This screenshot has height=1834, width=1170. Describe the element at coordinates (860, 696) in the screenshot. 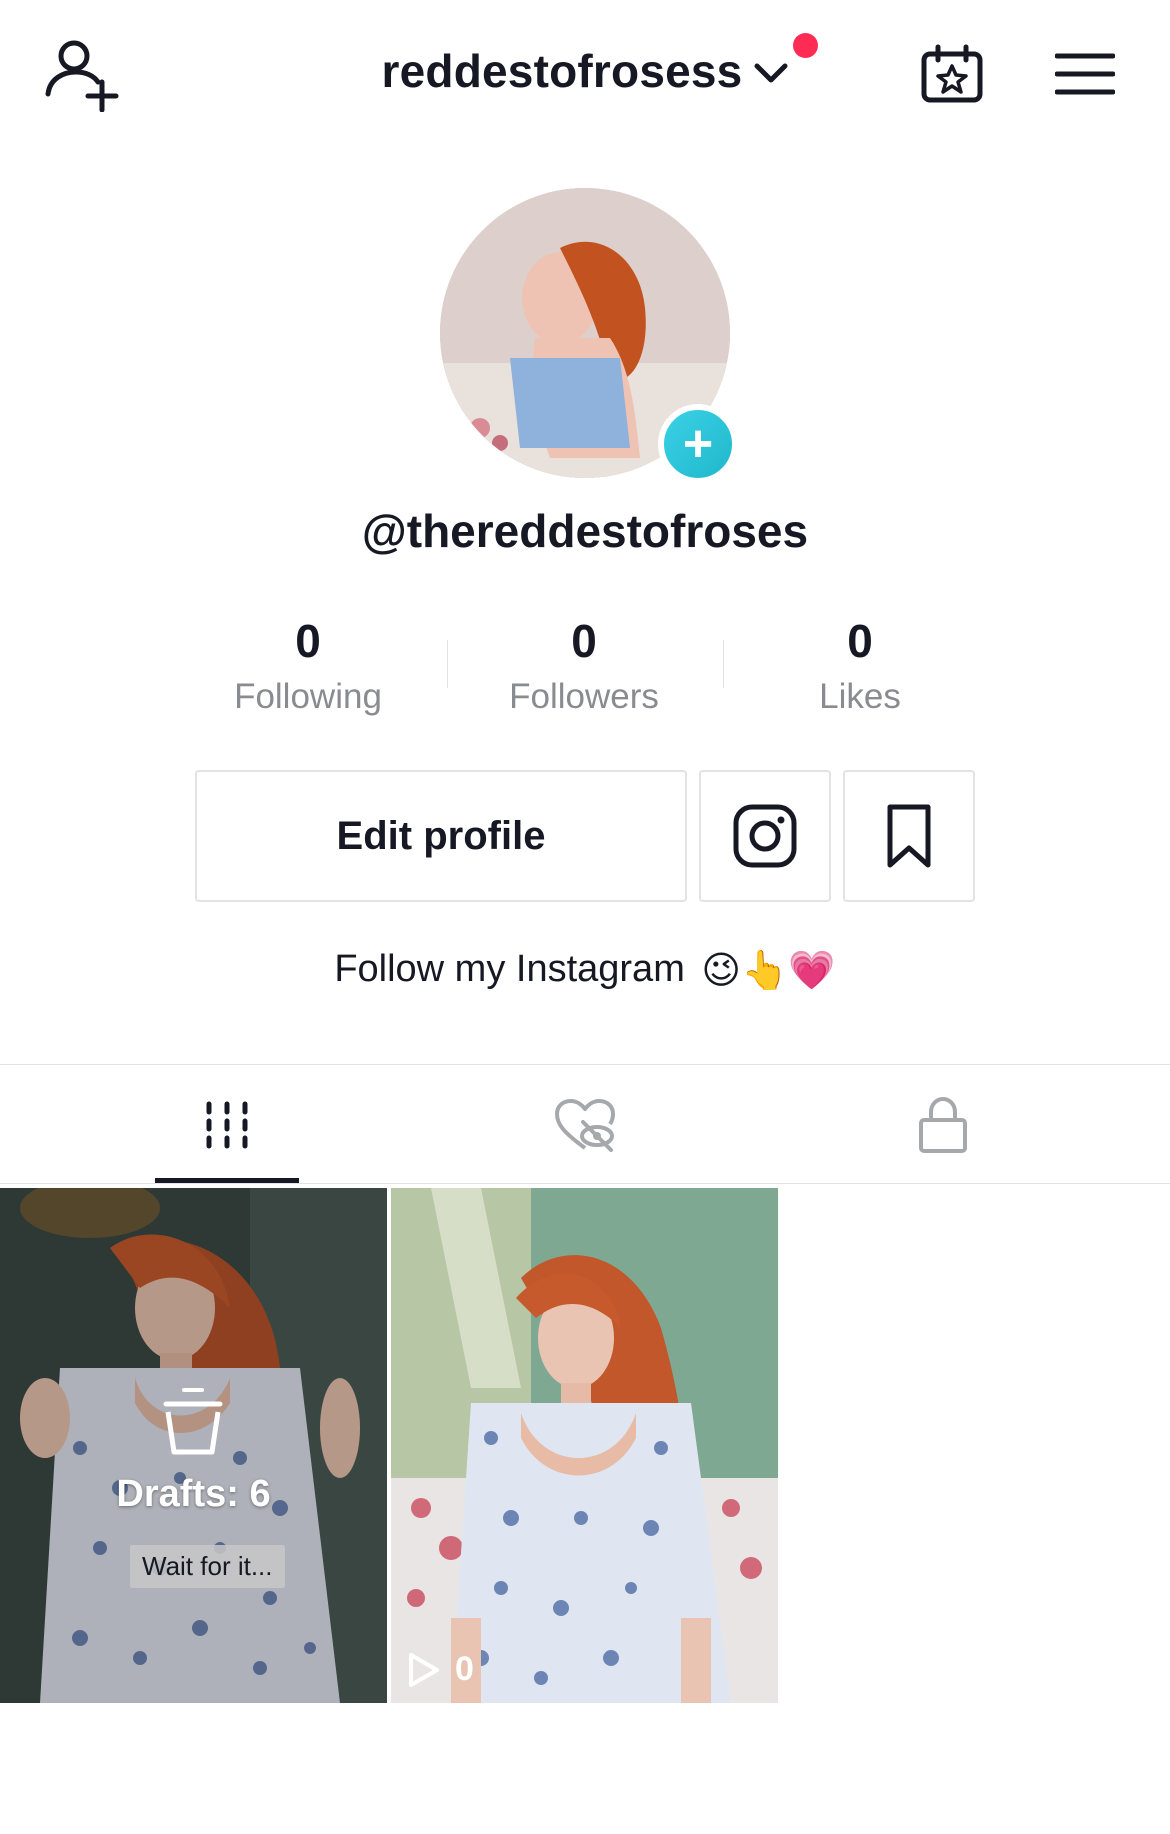

I see `stat-label: Likes` at that location.